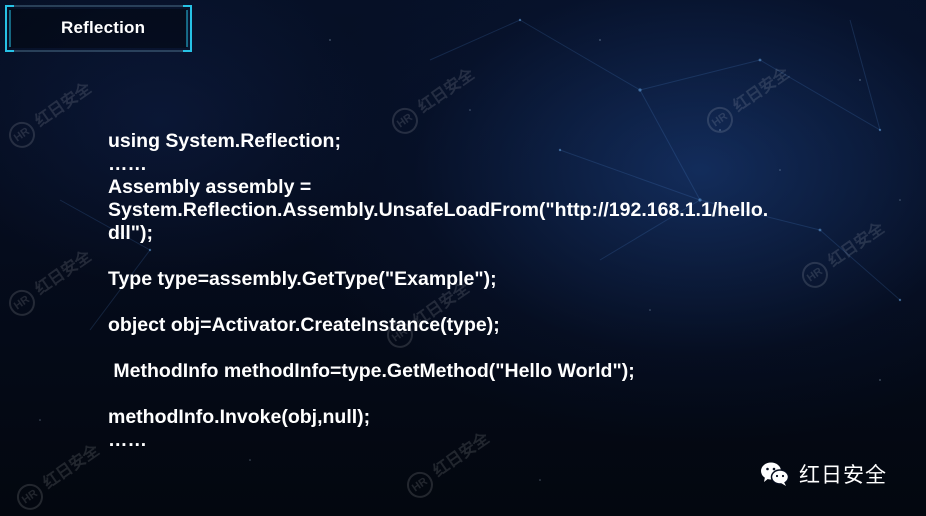 The height and width of the screenshot is (516, 926). Describe the element at coordinates (103, 27) in the screenshot. I see `slide-title: Reflection` at that location.